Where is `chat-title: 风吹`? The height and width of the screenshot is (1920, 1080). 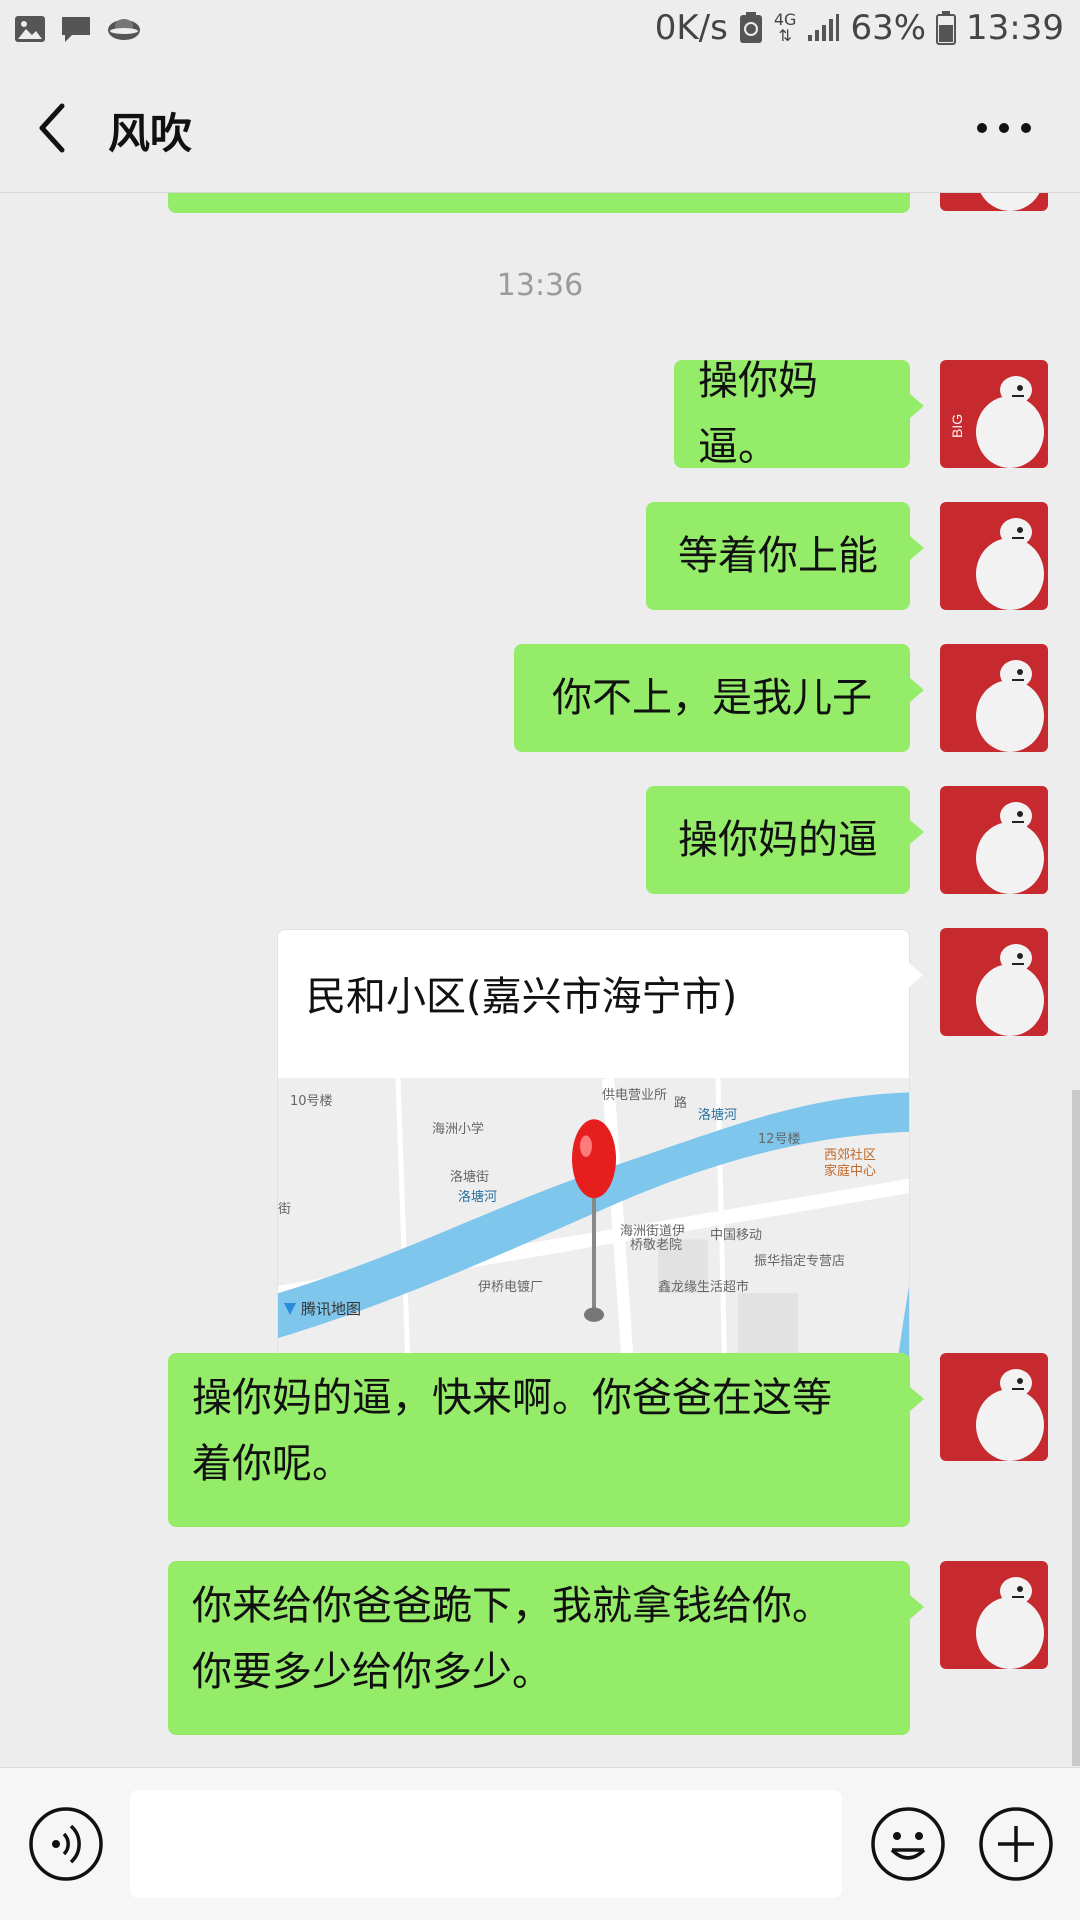 chat-title: 风吹 is located at coordinates (150, 133).